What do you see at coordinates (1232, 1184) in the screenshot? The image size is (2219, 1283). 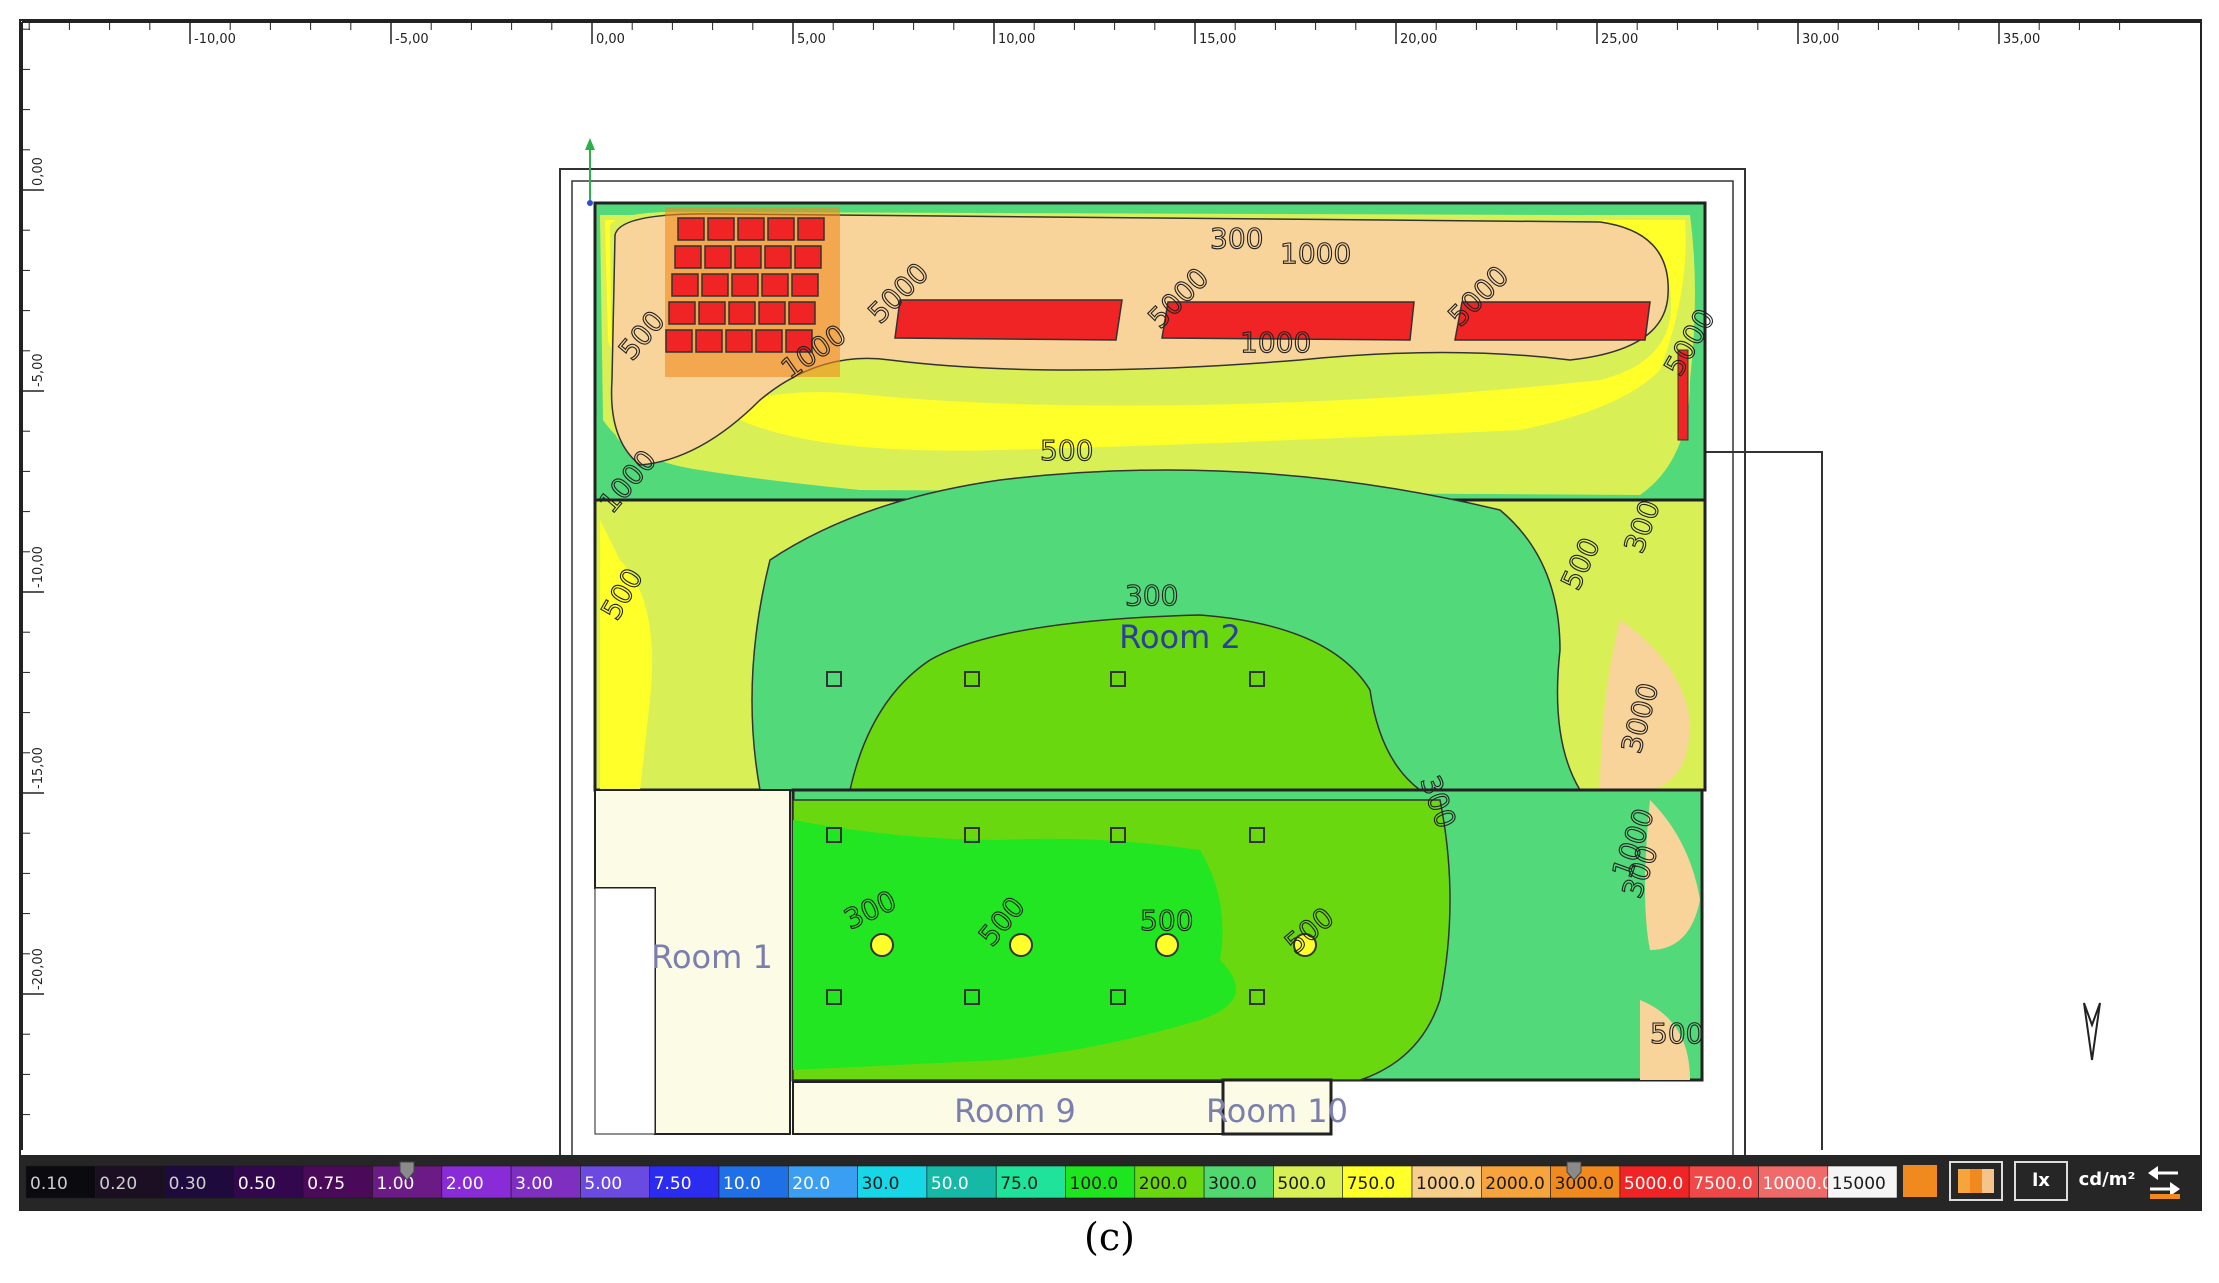 I see `legend-swatch-label: 300.0` at bounding box center [1232, 1184].